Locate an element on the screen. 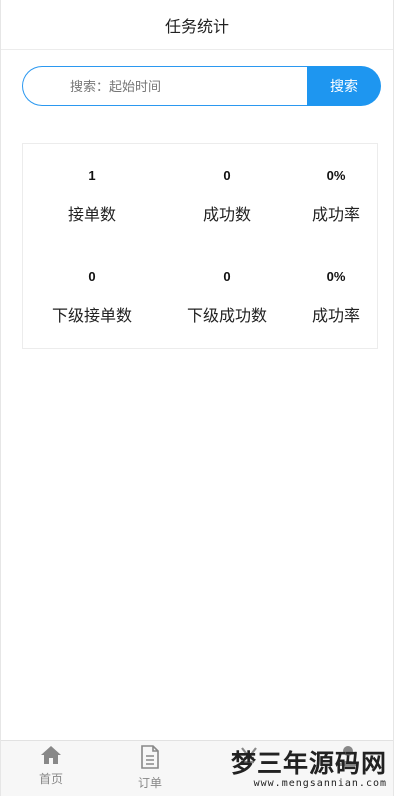 The image size is (394, 796). stat-sub-success-rate: 0% 成功率 is located at coordinates (336, 297).